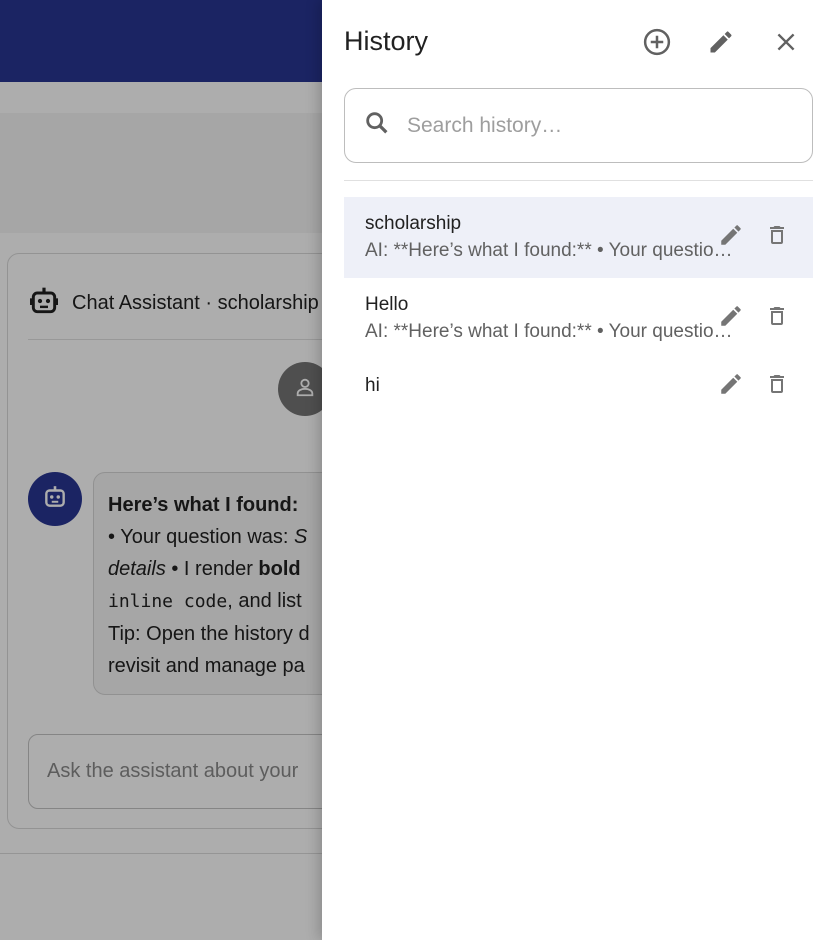 This screenshot has height=940, width=832. I want to click on add-circle-icon, so click(657, 44).